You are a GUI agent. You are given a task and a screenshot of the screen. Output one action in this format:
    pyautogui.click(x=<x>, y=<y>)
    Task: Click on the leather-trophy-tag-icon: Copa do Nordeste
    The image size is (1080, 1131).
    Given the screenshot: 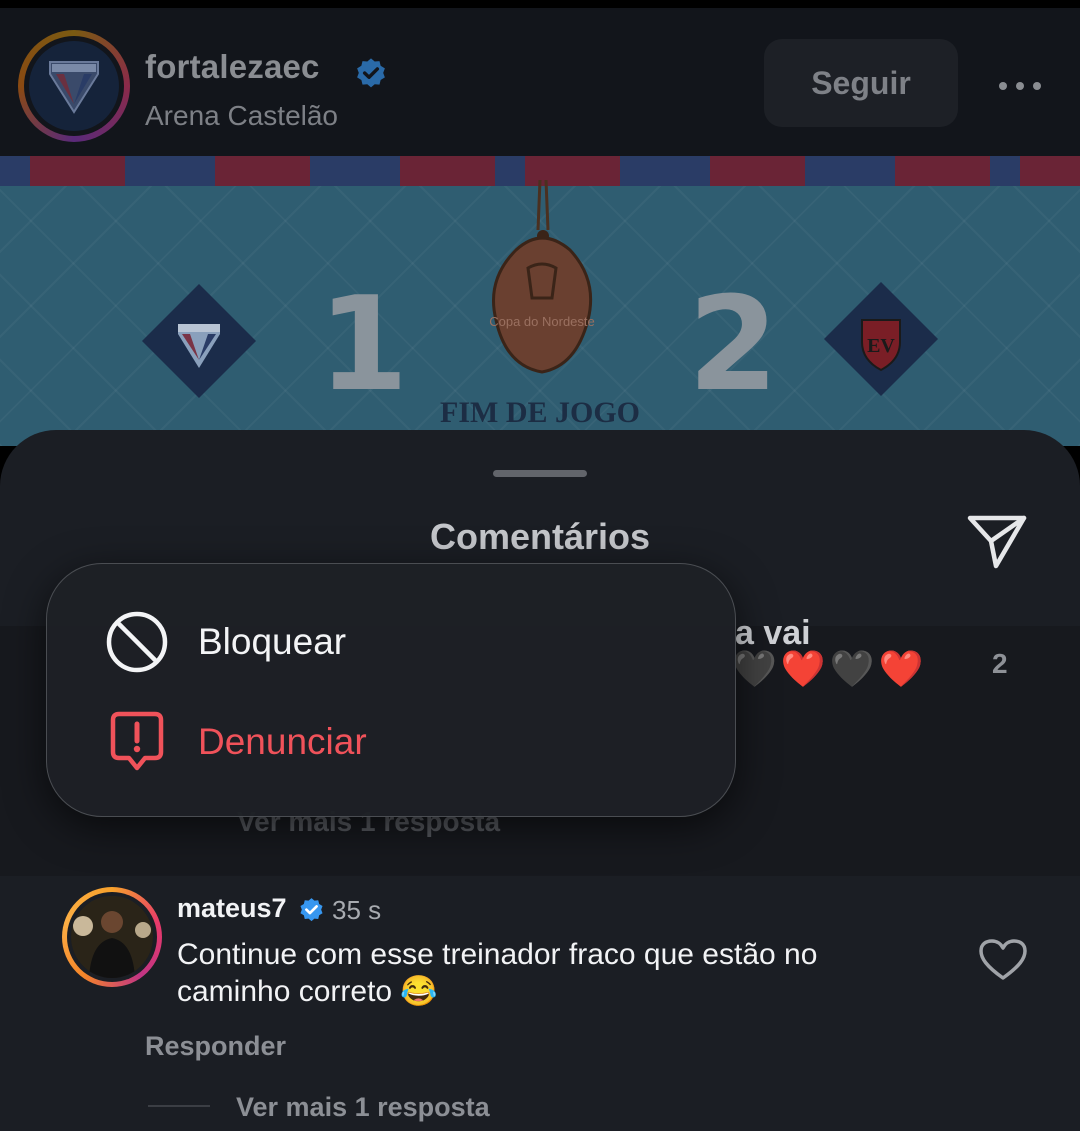 What is the action you would take?
    pyautogui.click(x=542, y=277)
    